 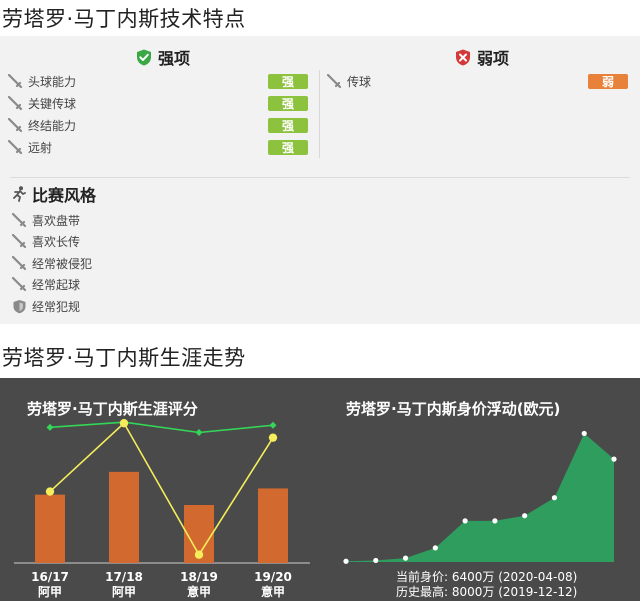 What do you see at coordinates (124, 19) in the screenshot?
I see `section-title-features: 劳塔罗·马丁内斯技术特点` at bounding box center [124, 19].